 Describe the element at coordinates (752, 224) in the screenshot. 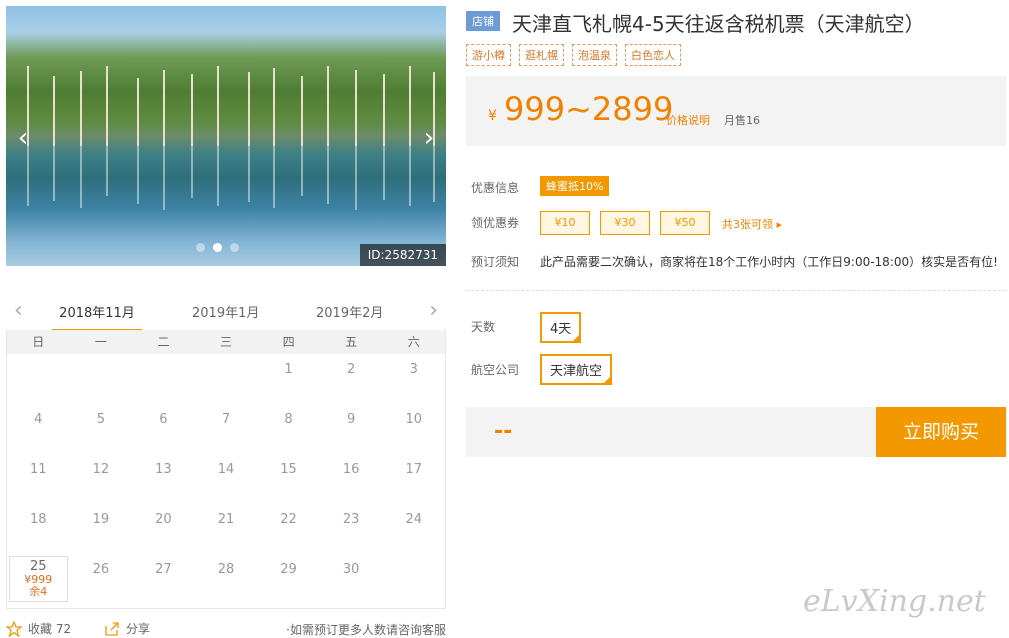

I see `coupon-more-link: 共3张可领 ▸` at that location.